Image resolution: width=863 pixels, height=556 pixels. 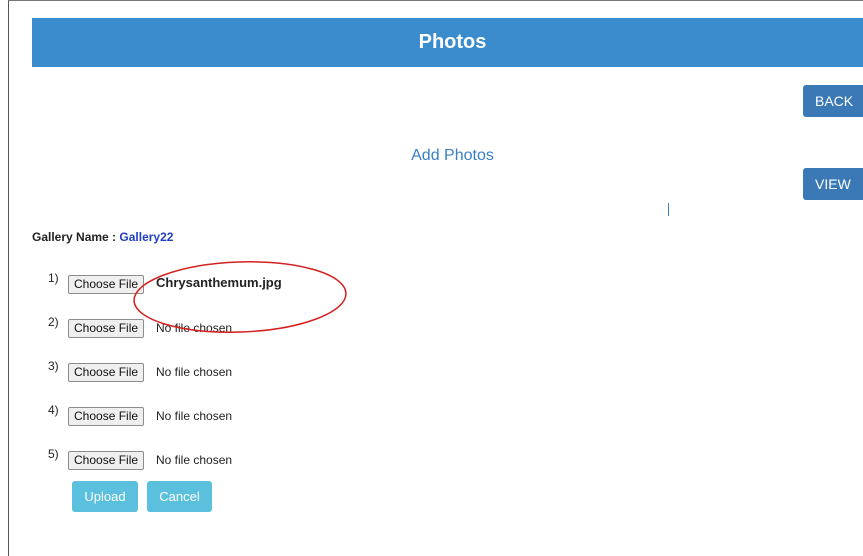 What do you see at coordinates (53, 322) in the screenshot?
I see `file-row-number: 2)` at bounding box center [53, 322].